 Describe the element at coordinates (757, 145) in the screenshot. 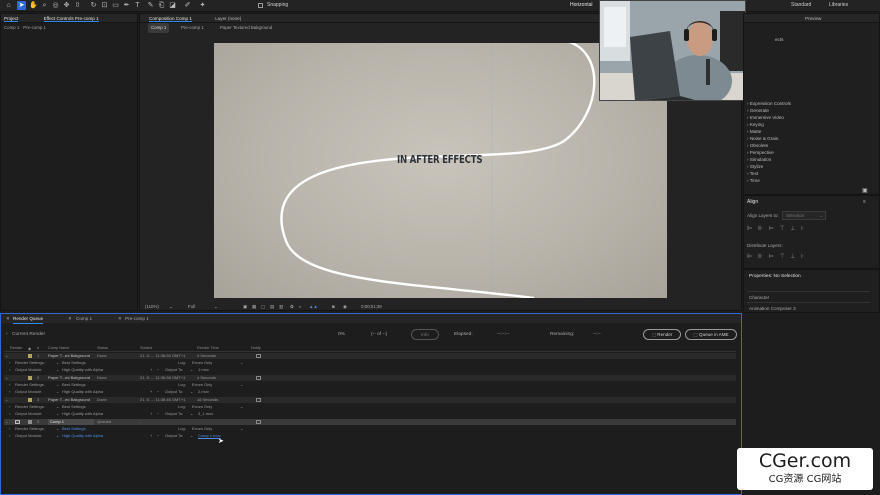

I see `effect-category: › Obsolete` at that location.